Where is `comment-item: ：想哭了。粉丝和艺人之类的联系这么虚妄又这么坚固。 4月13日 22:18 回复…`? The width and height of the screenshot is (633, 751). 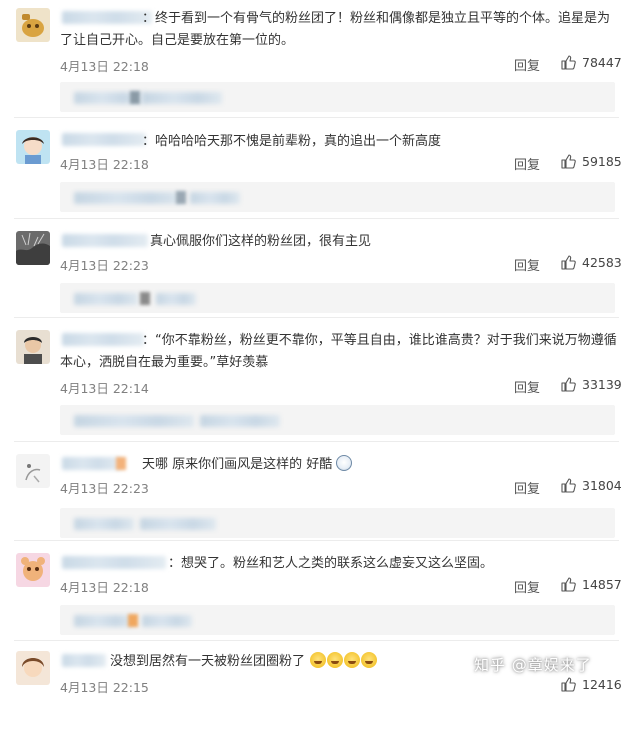 comment-item: ：想哭了。粉丝和艺人之类的联系这么虚妄又这么坚固。 4月13日 22:18 回复… is located at coordinates (316, 603).